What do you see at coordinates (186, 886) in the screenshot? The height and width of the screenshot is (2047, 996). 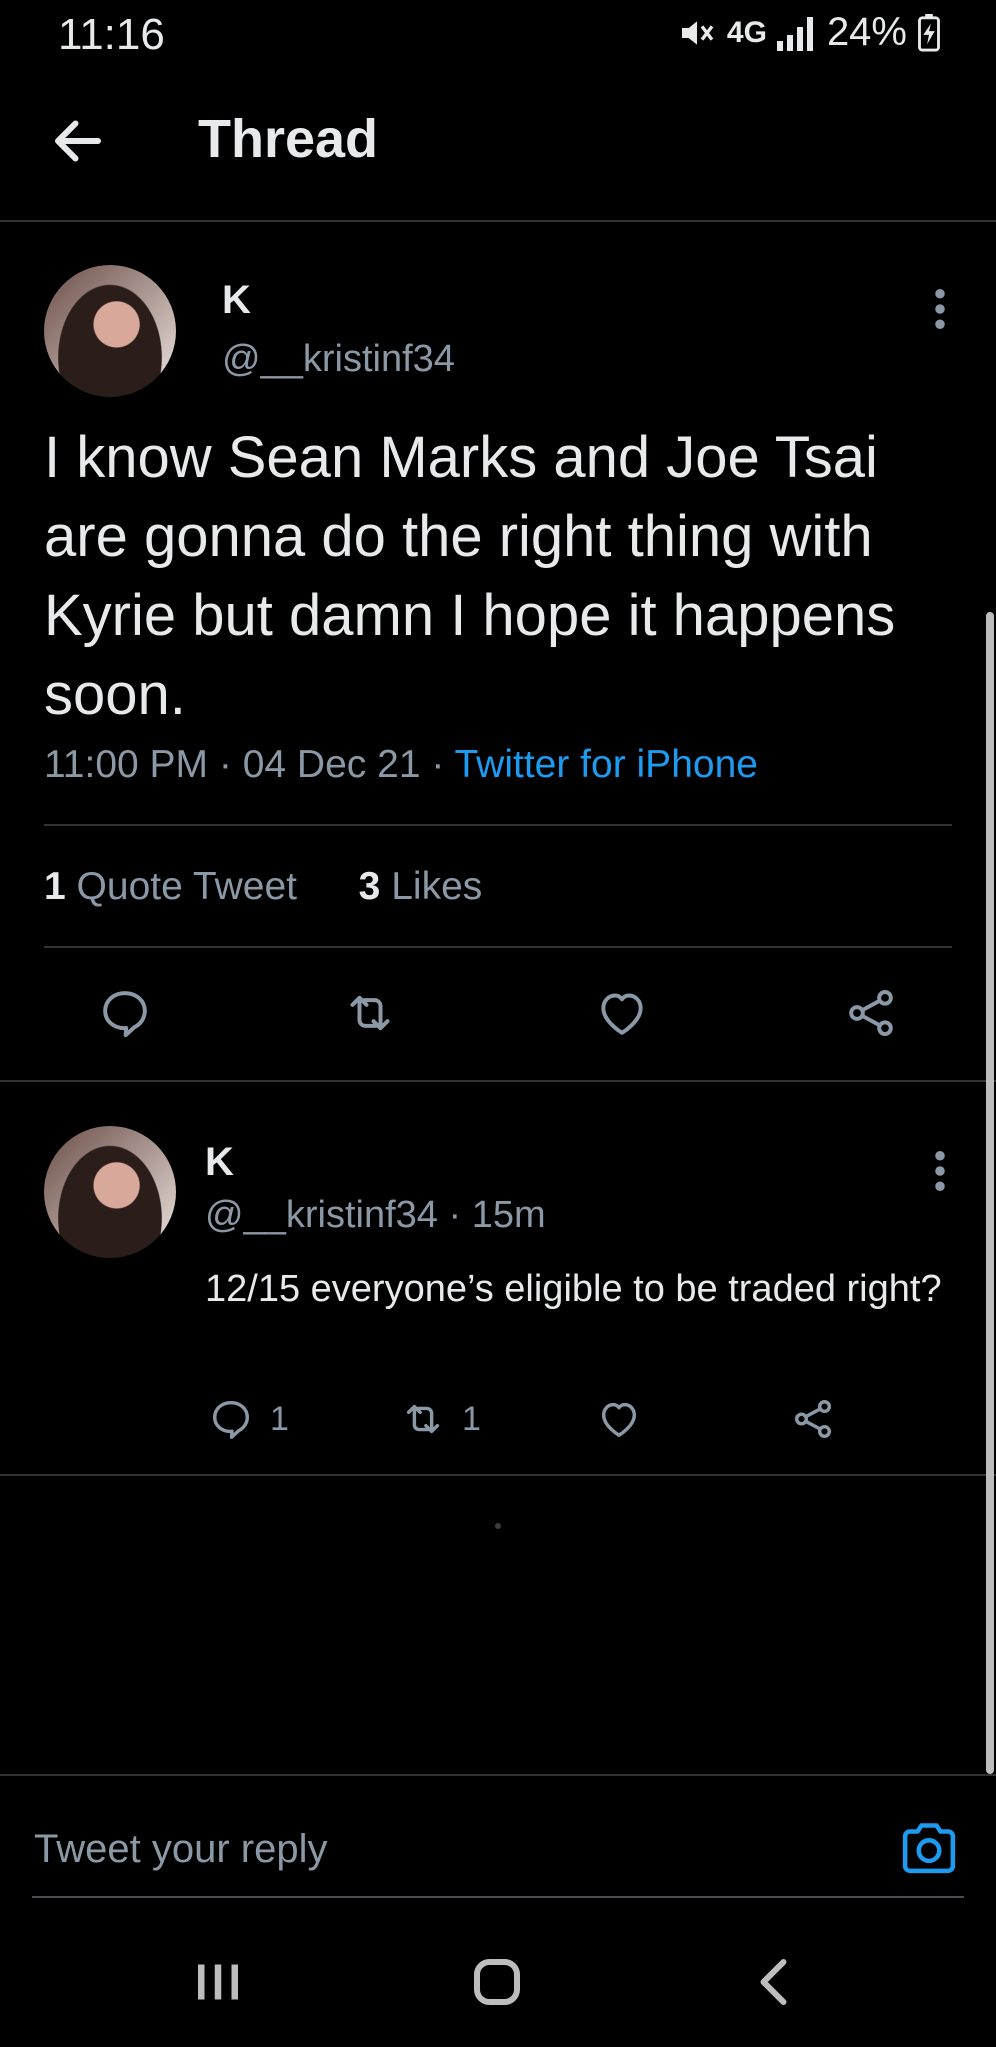 I see `quote-label: Quote Tweet` at bounding box center [186, 886].